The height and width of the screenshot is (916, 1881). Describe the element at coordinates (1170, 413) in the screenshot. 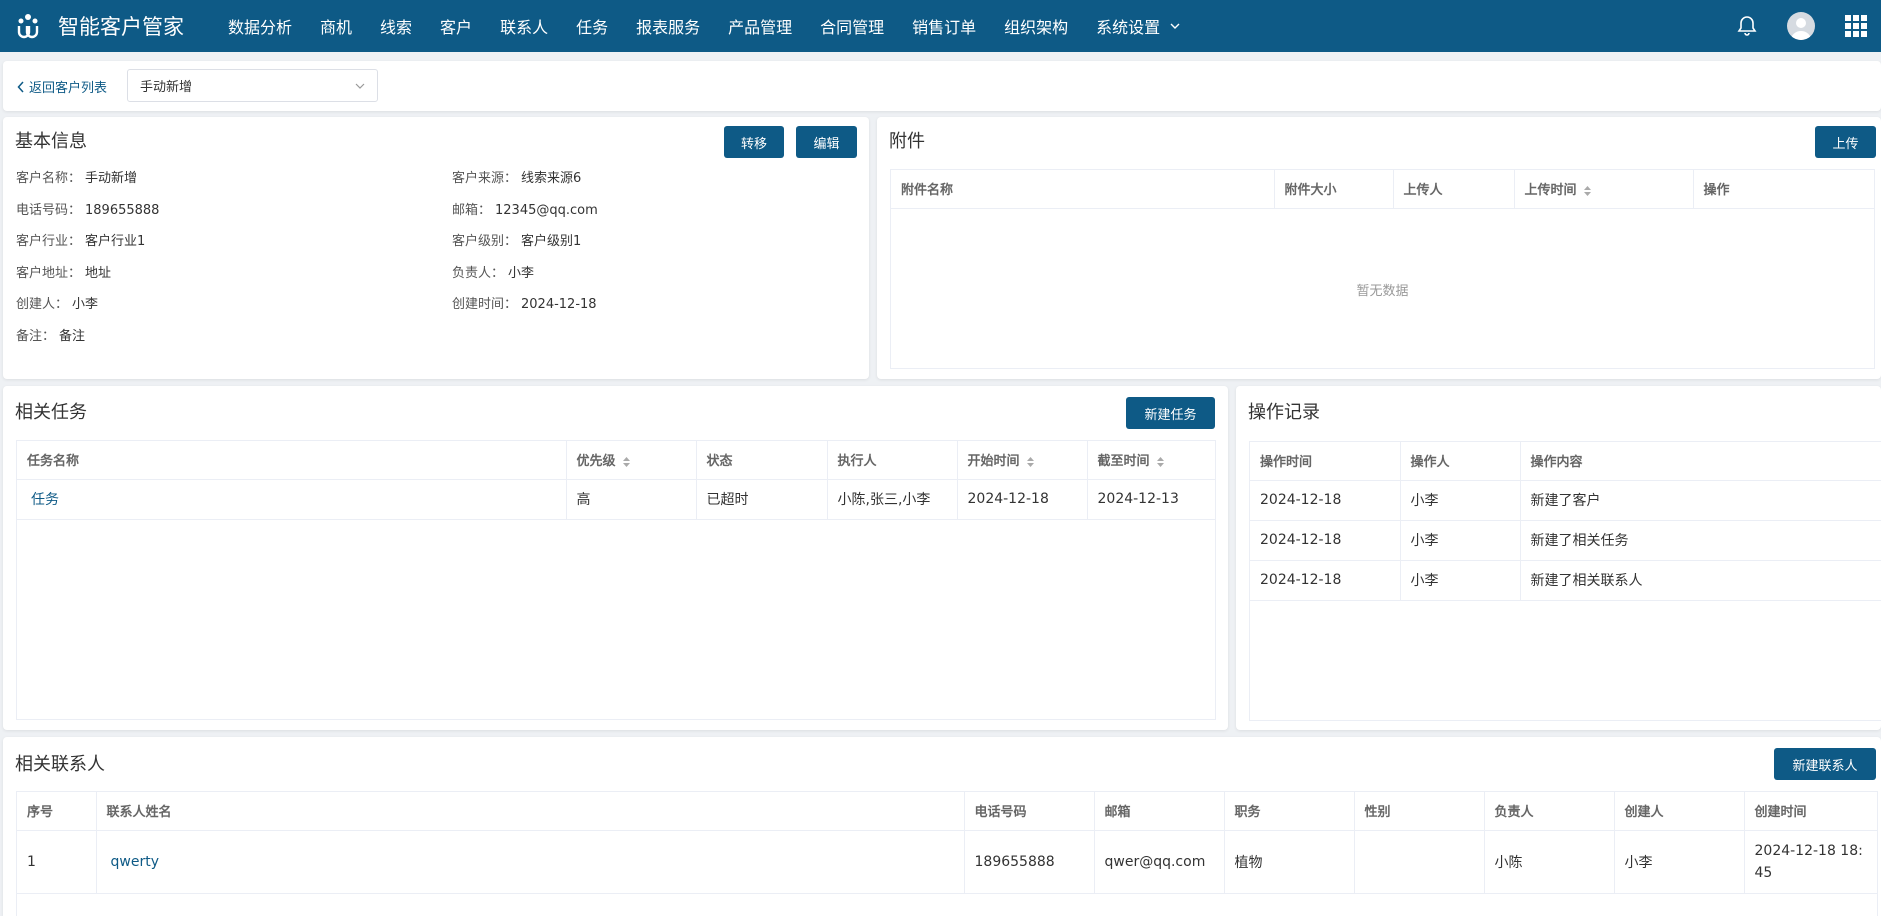

I see `new-task-button: 新建任务` at that location.